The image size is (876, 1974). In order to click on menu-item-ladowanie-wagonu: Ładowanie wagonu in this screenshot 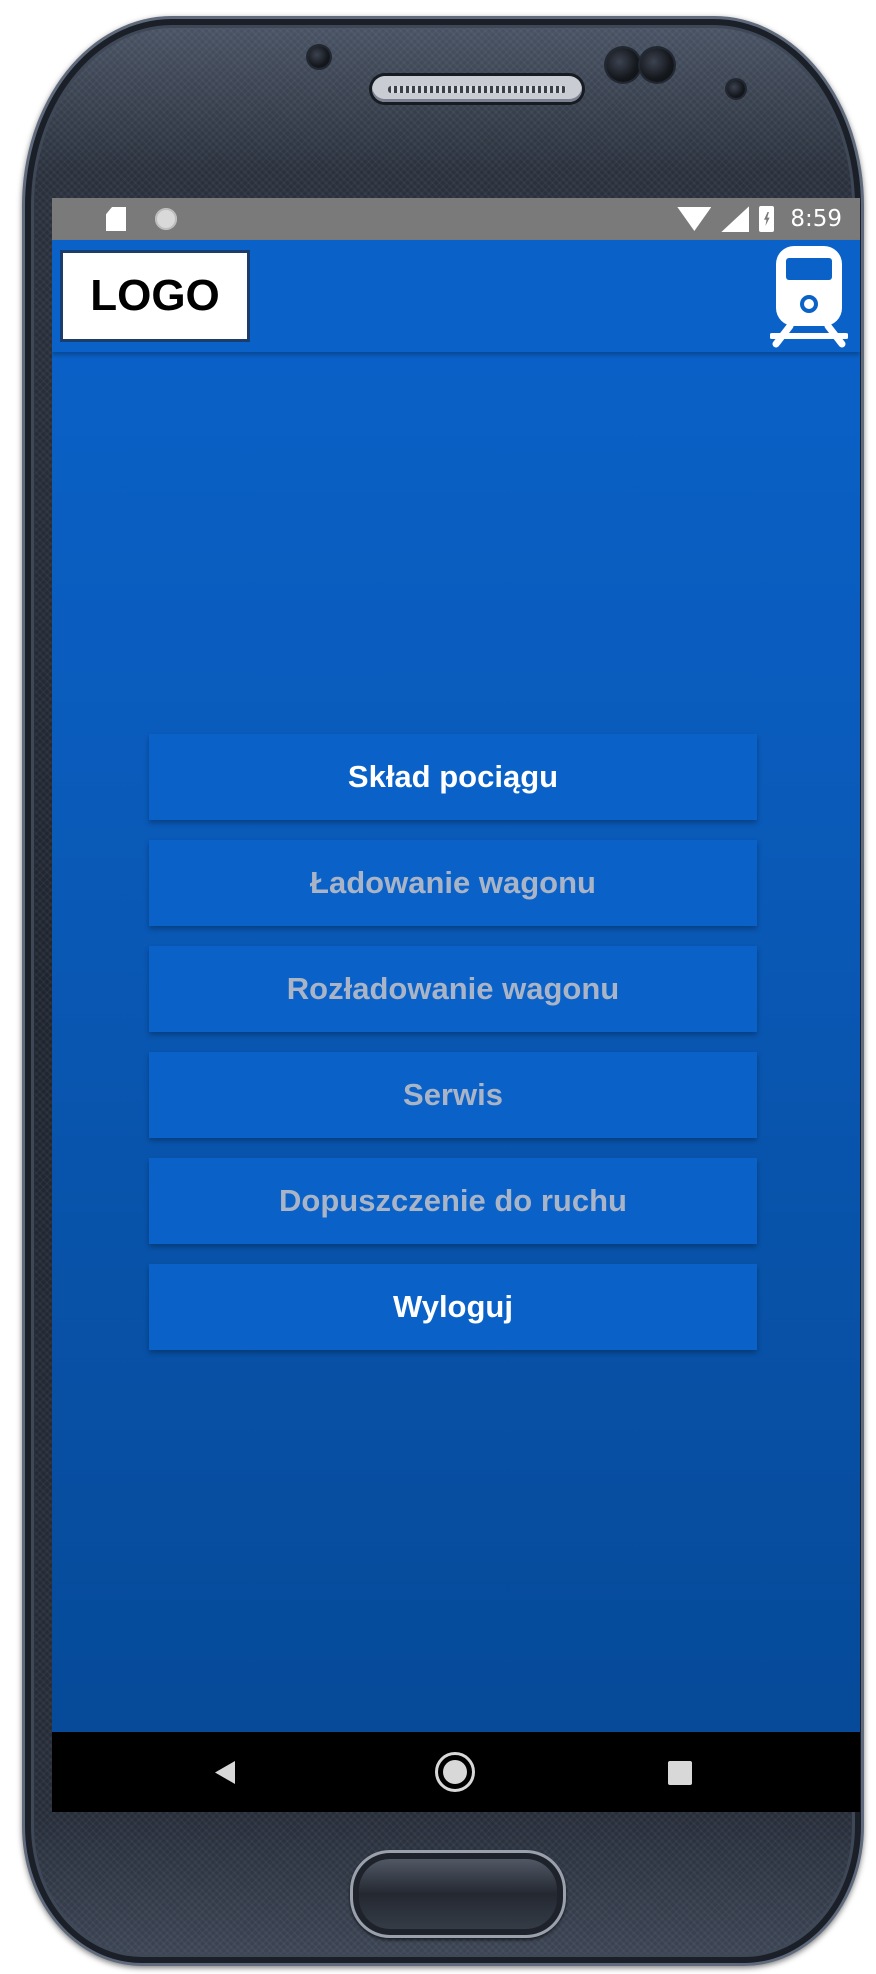, I will do `click(453, 883)`.